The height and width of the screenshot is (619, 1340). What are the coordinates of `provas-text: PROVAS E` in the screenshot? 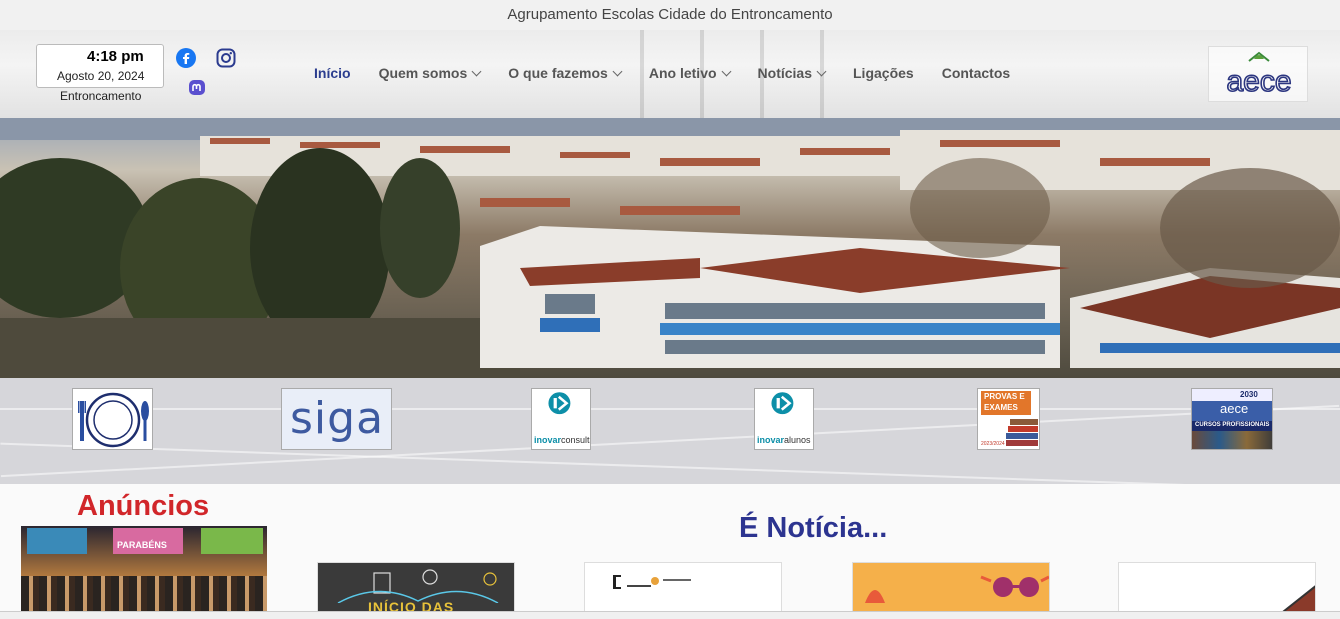 It's located at (1004, 396).